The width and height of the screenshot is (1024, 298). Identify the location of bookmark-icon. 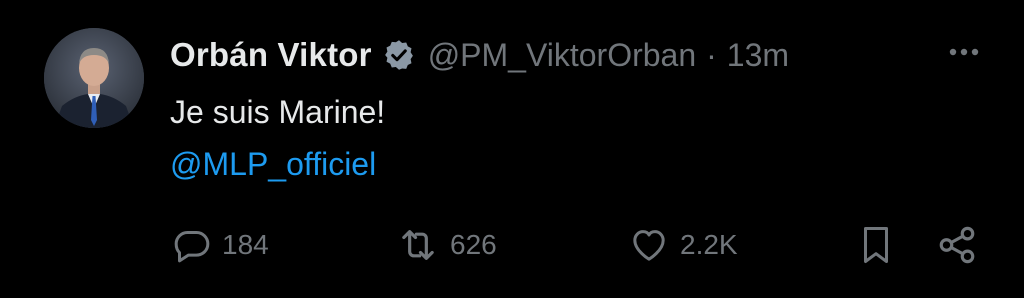
(876, 245).